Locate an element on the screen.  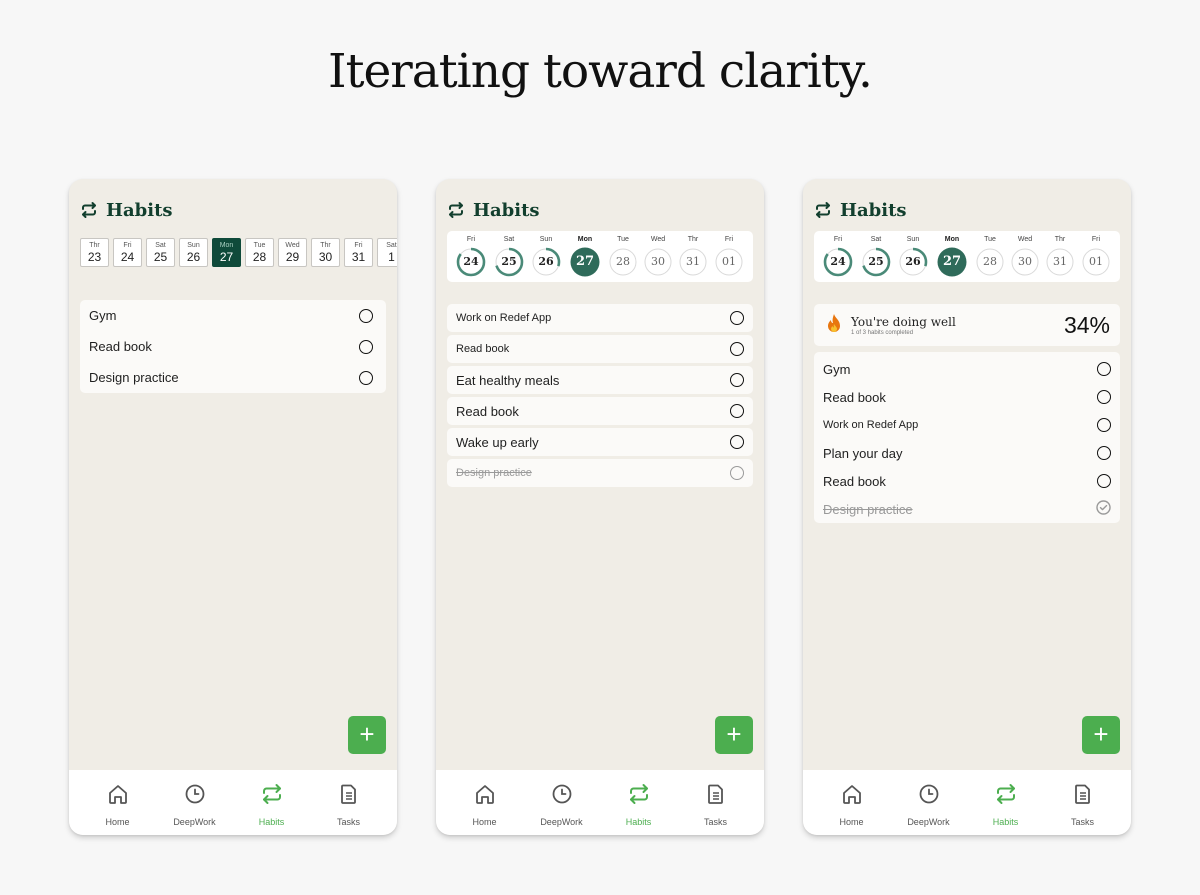
date-number: 27 is located at coordinates (952, 261).